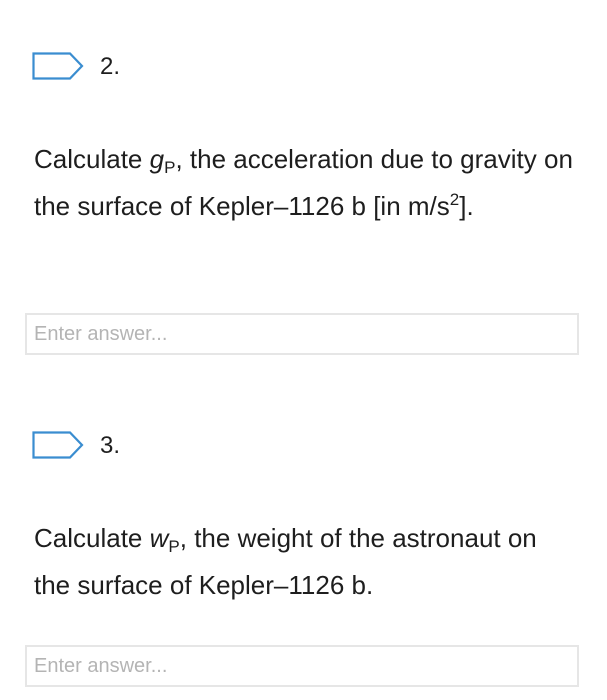 The width and height of the screenshot is (607, 700). I want to click on unit-superscript: 2, so click(454, 199).